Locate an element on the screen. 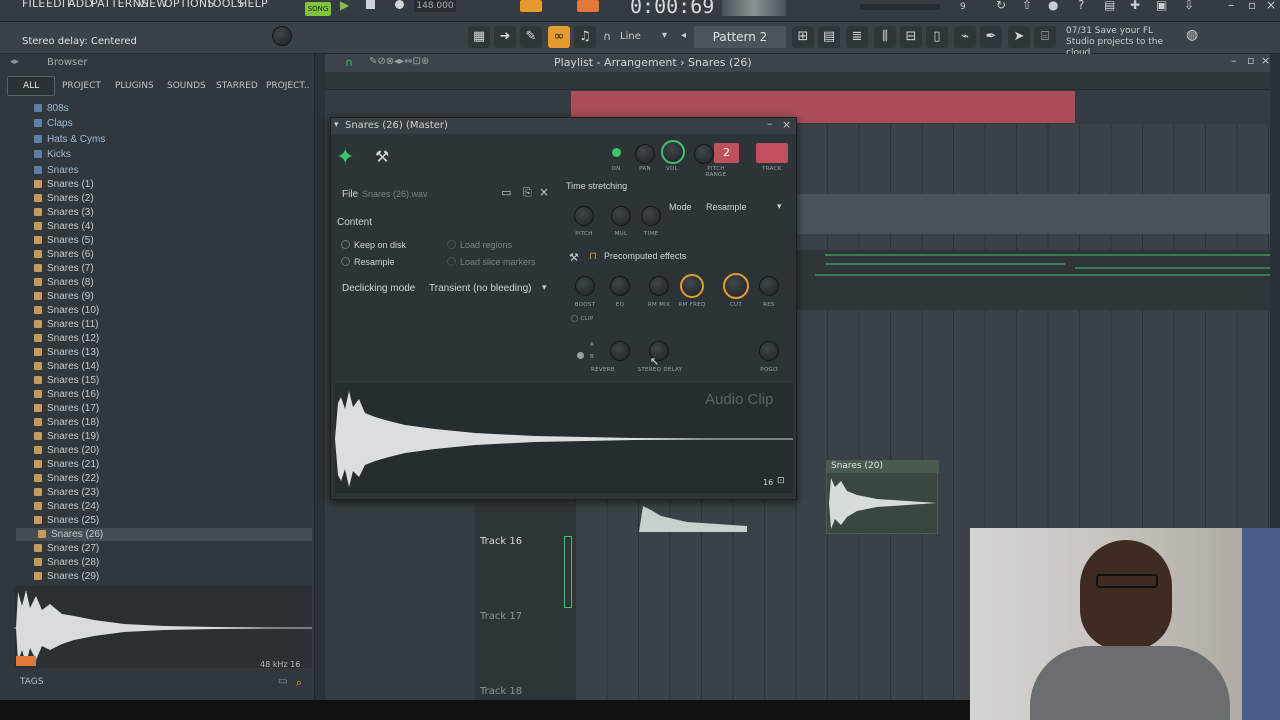 The width and height of the screenshot is (1280, 720). reverb-knob is located at coordinates (620, 351).